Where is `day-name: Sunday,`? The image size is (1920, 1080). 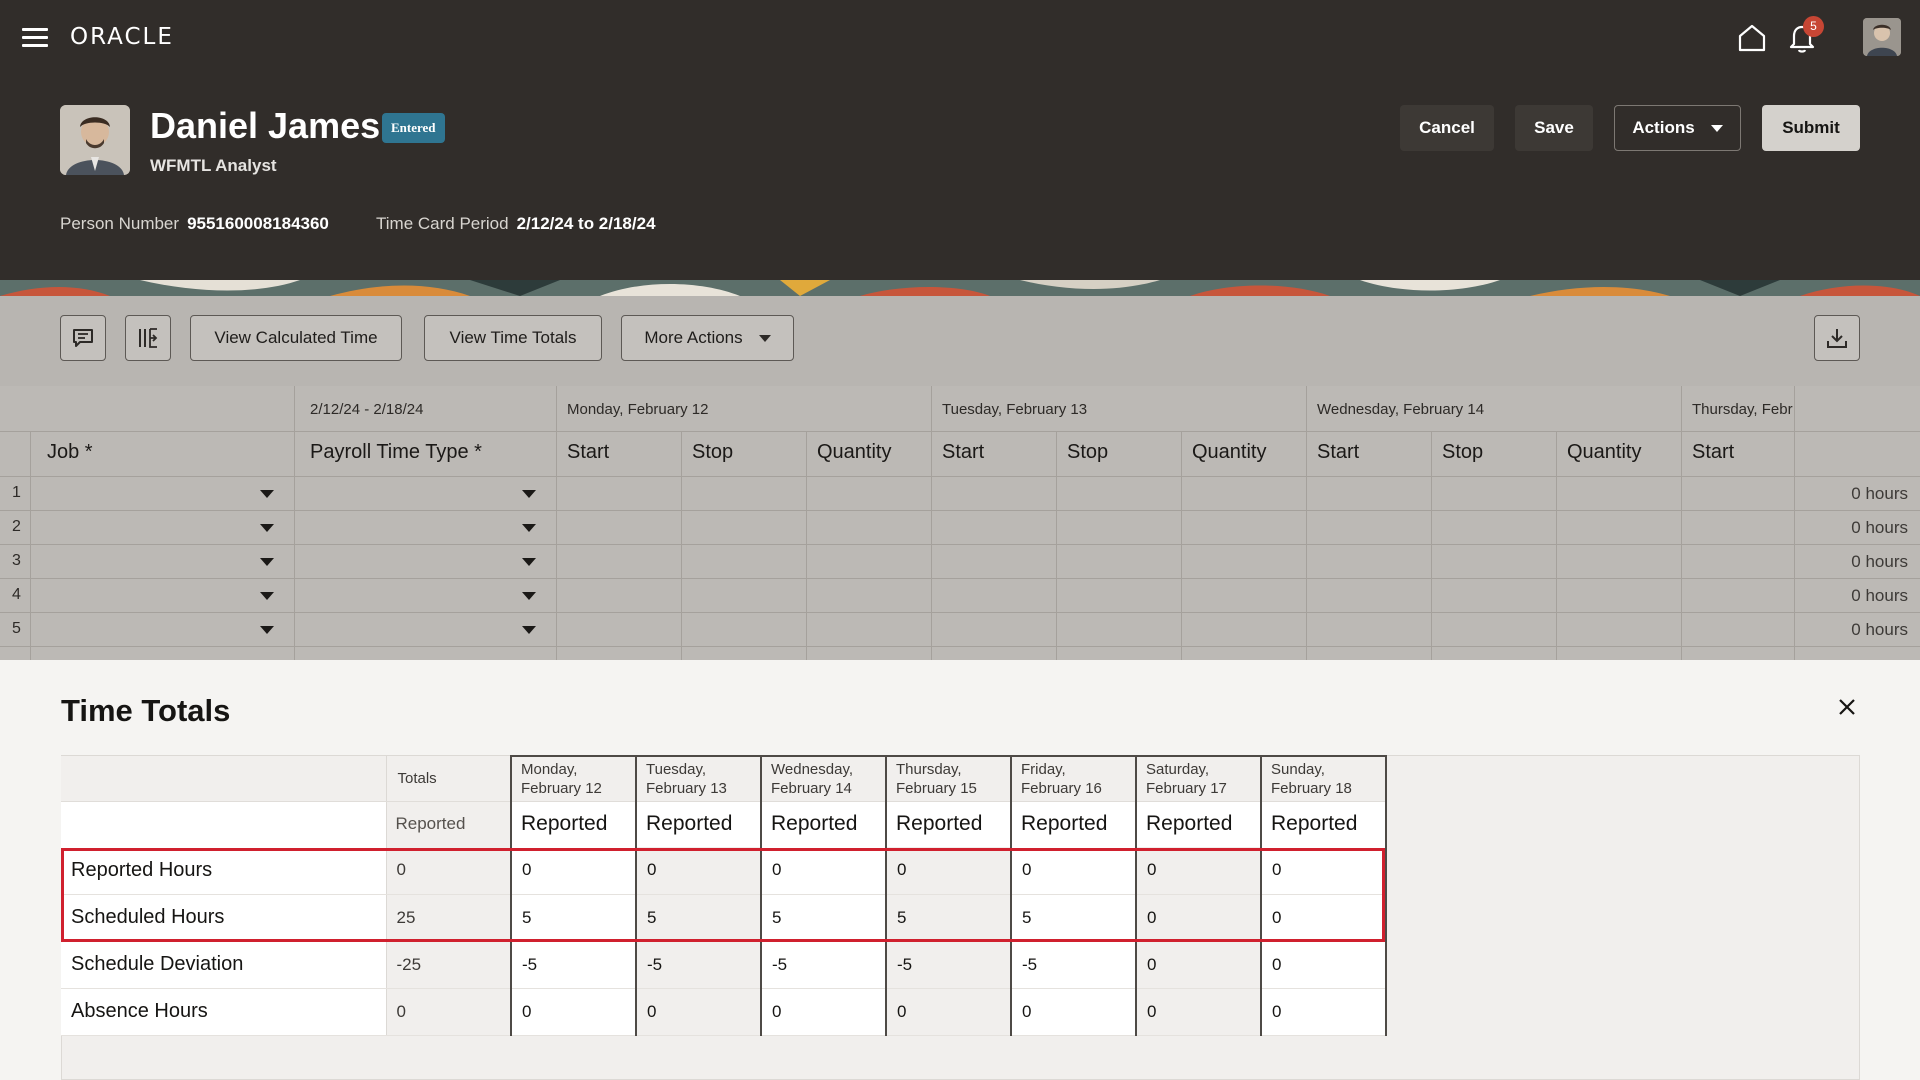 day-name: Sunday, is located at coordinates (1298, 769).